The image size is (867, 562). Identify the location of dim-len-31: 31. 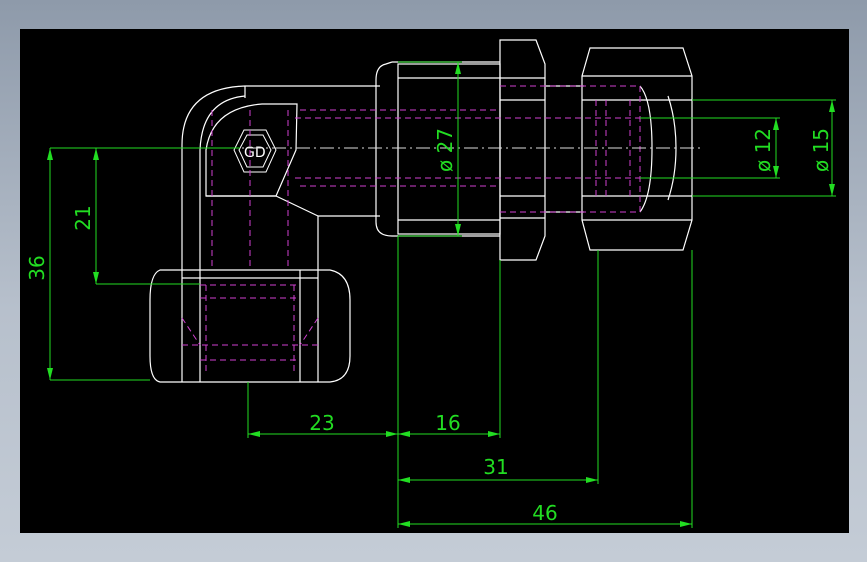
(495, 467).